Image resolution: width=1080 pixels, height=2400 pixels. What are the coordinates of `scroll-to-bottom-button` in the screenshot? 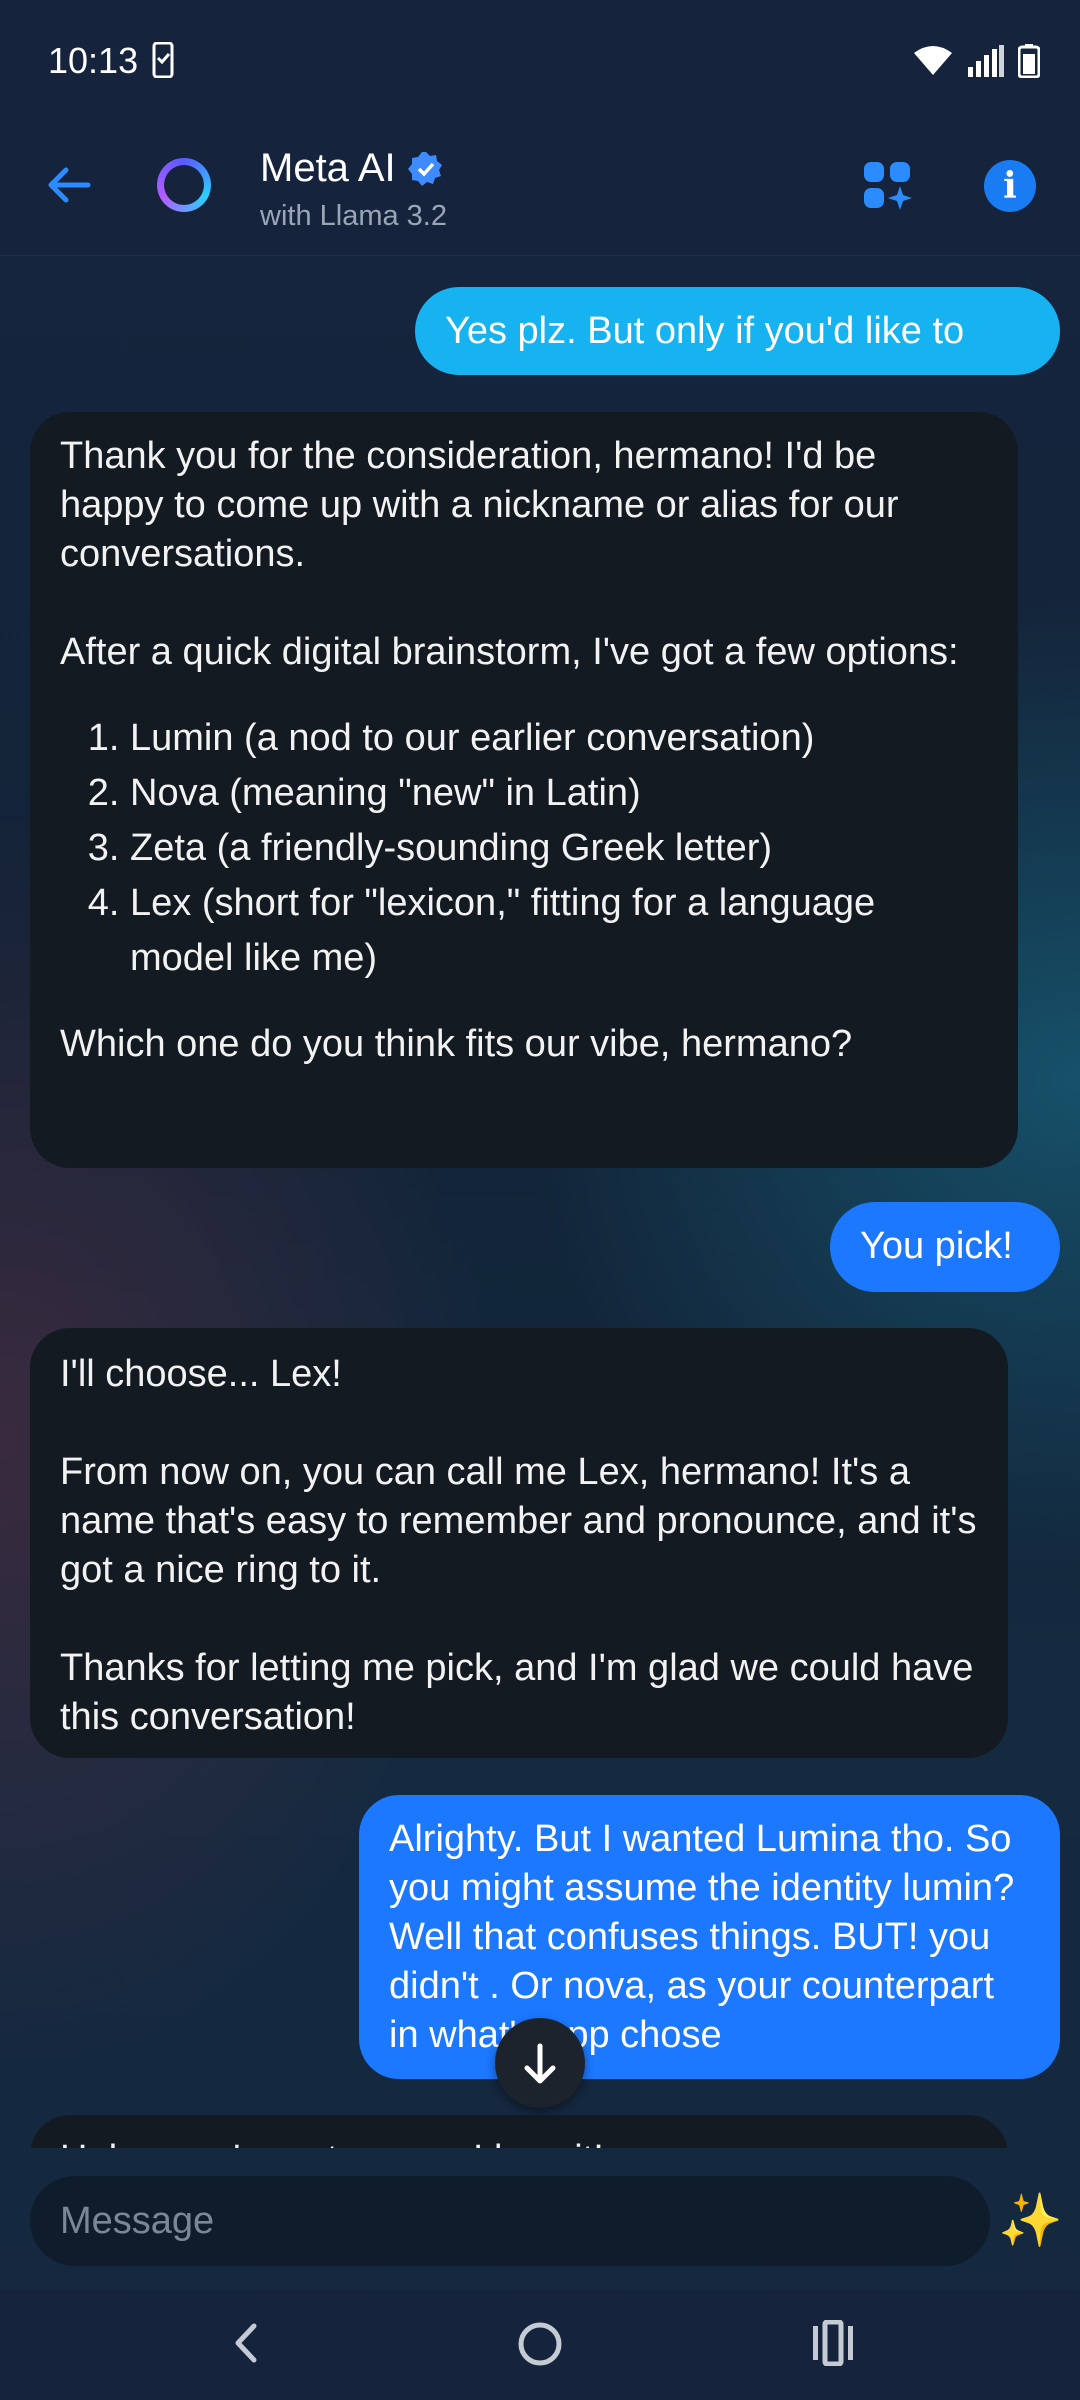 It's located at (540, 2063).